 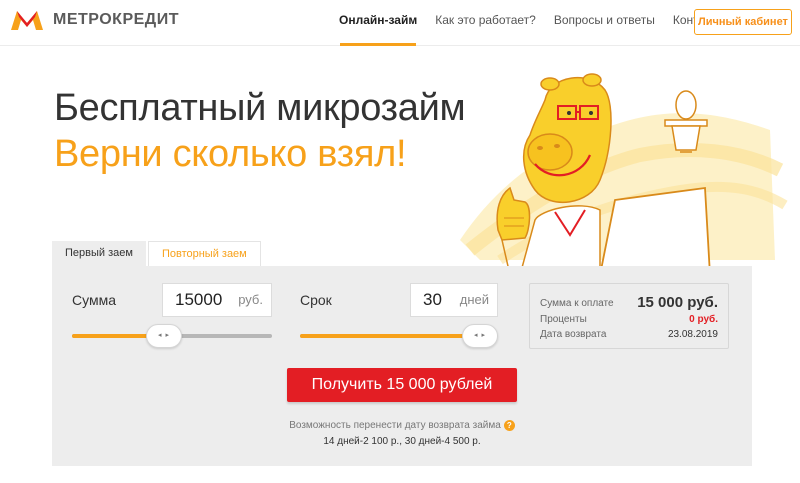 What do you see at coordinates (604, 23) in the screenshot?
I see `nav-item-faq: Вопросы и ответы` at bounding box center [604, 23].